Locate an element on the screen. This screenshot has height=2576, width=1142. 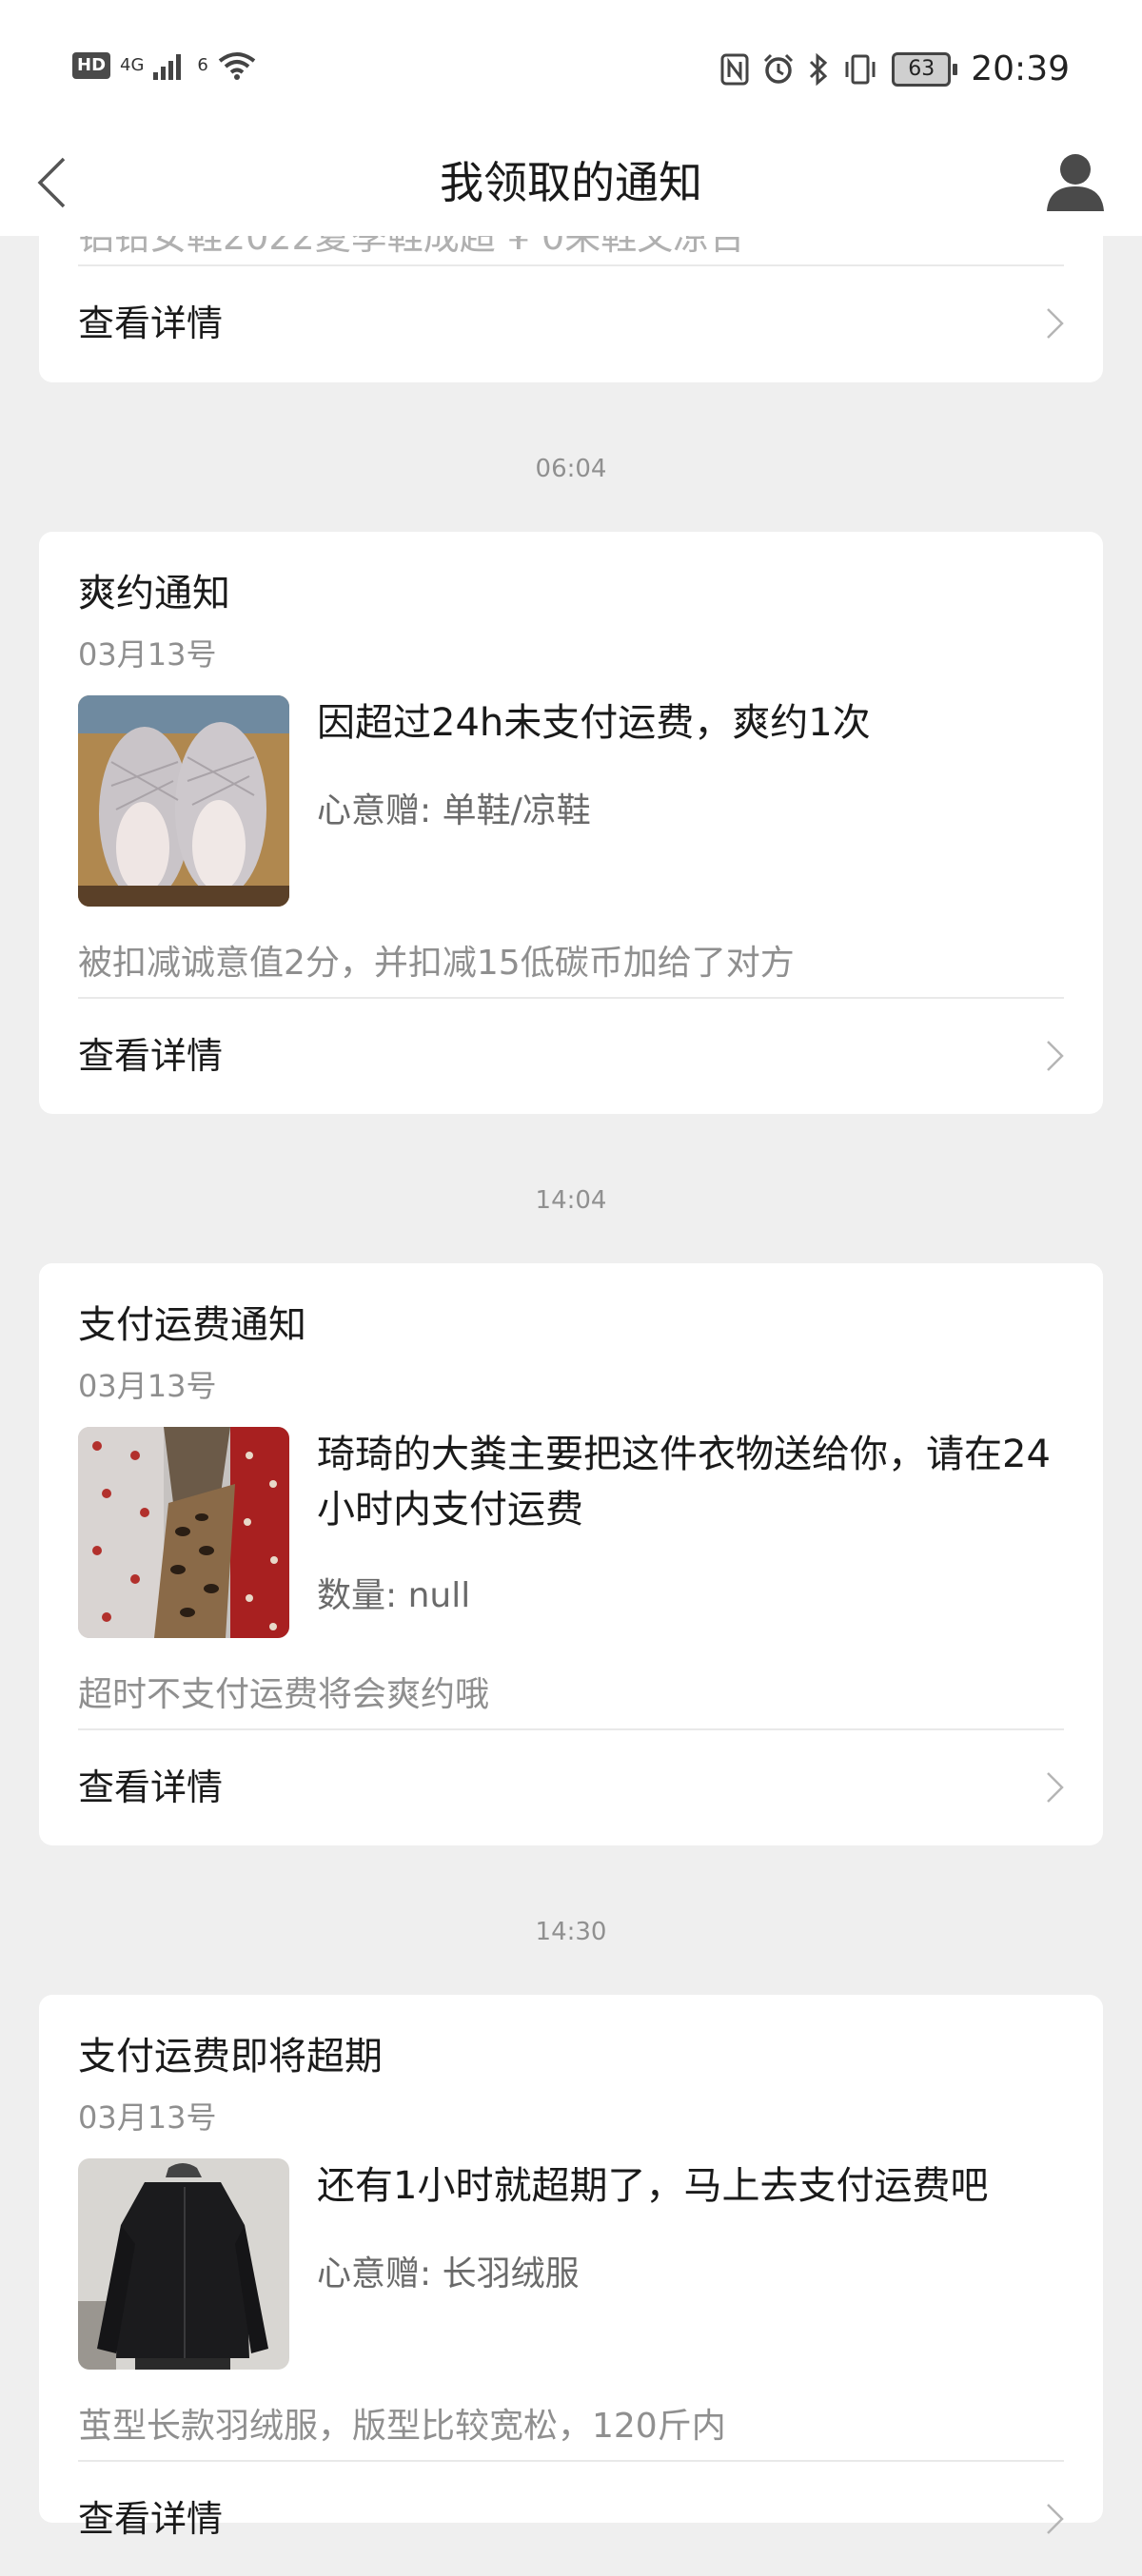
notification-title: 支付运费通知 is located at coordinates (192, 1325).